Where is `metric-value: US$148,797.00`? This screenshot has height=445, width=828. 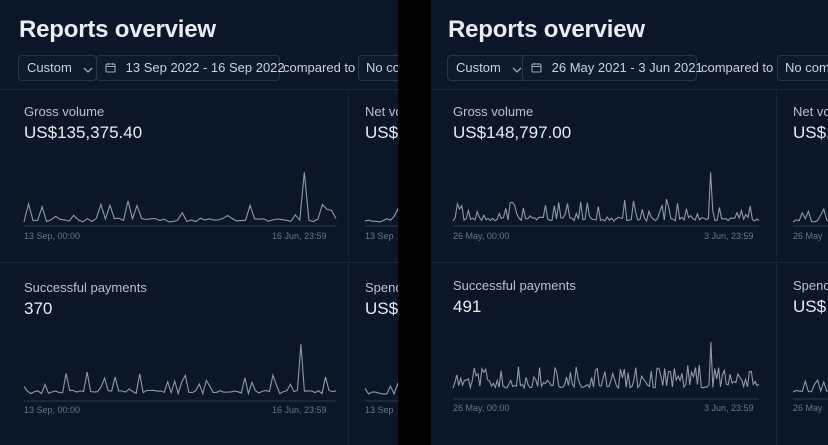
metric-value: US$148,797.00 is located at coordinates (512, 132).